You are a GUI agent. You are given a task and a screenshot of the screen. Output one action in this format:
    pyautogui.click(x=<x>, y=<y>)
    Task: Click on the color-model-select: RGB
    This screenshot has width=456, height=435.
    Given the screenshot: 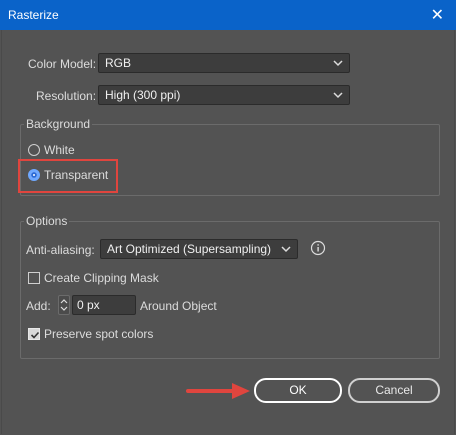 What is the action you would take?
    pyautogui.click(x=224, y=63)
    